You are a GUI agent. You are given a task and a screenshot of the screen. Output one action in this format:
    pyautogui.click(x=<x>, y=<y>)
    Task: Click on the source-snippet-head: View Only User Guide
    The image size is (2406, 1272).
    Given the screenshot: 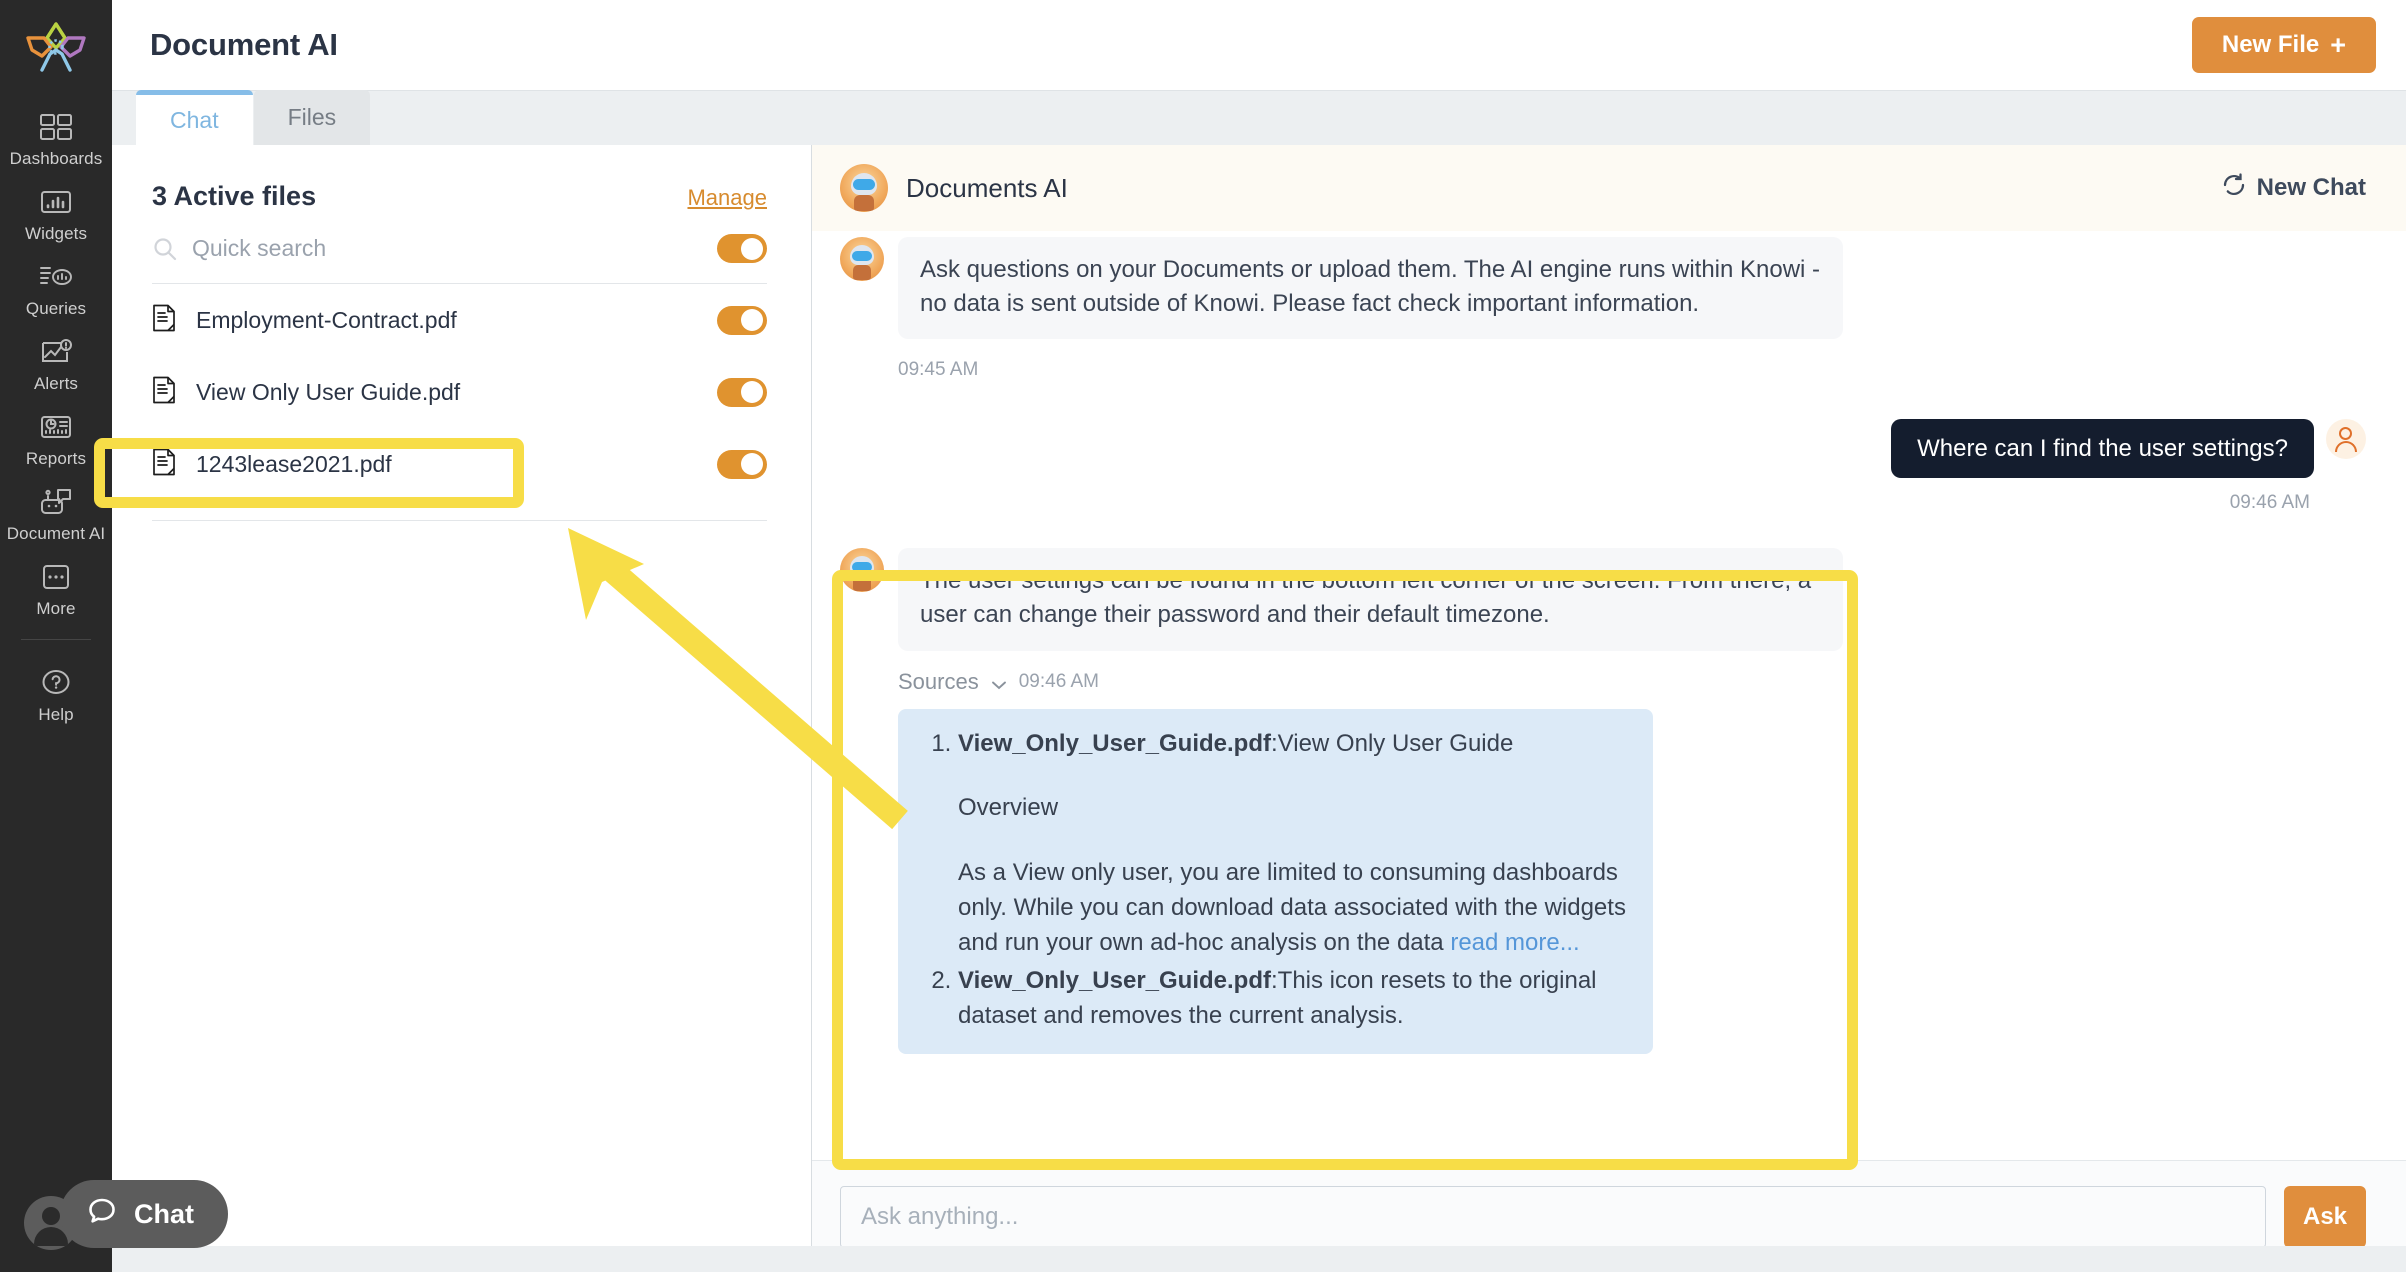 What is the action you would take?
    pyautogui.click(x=1395, y=743)
    